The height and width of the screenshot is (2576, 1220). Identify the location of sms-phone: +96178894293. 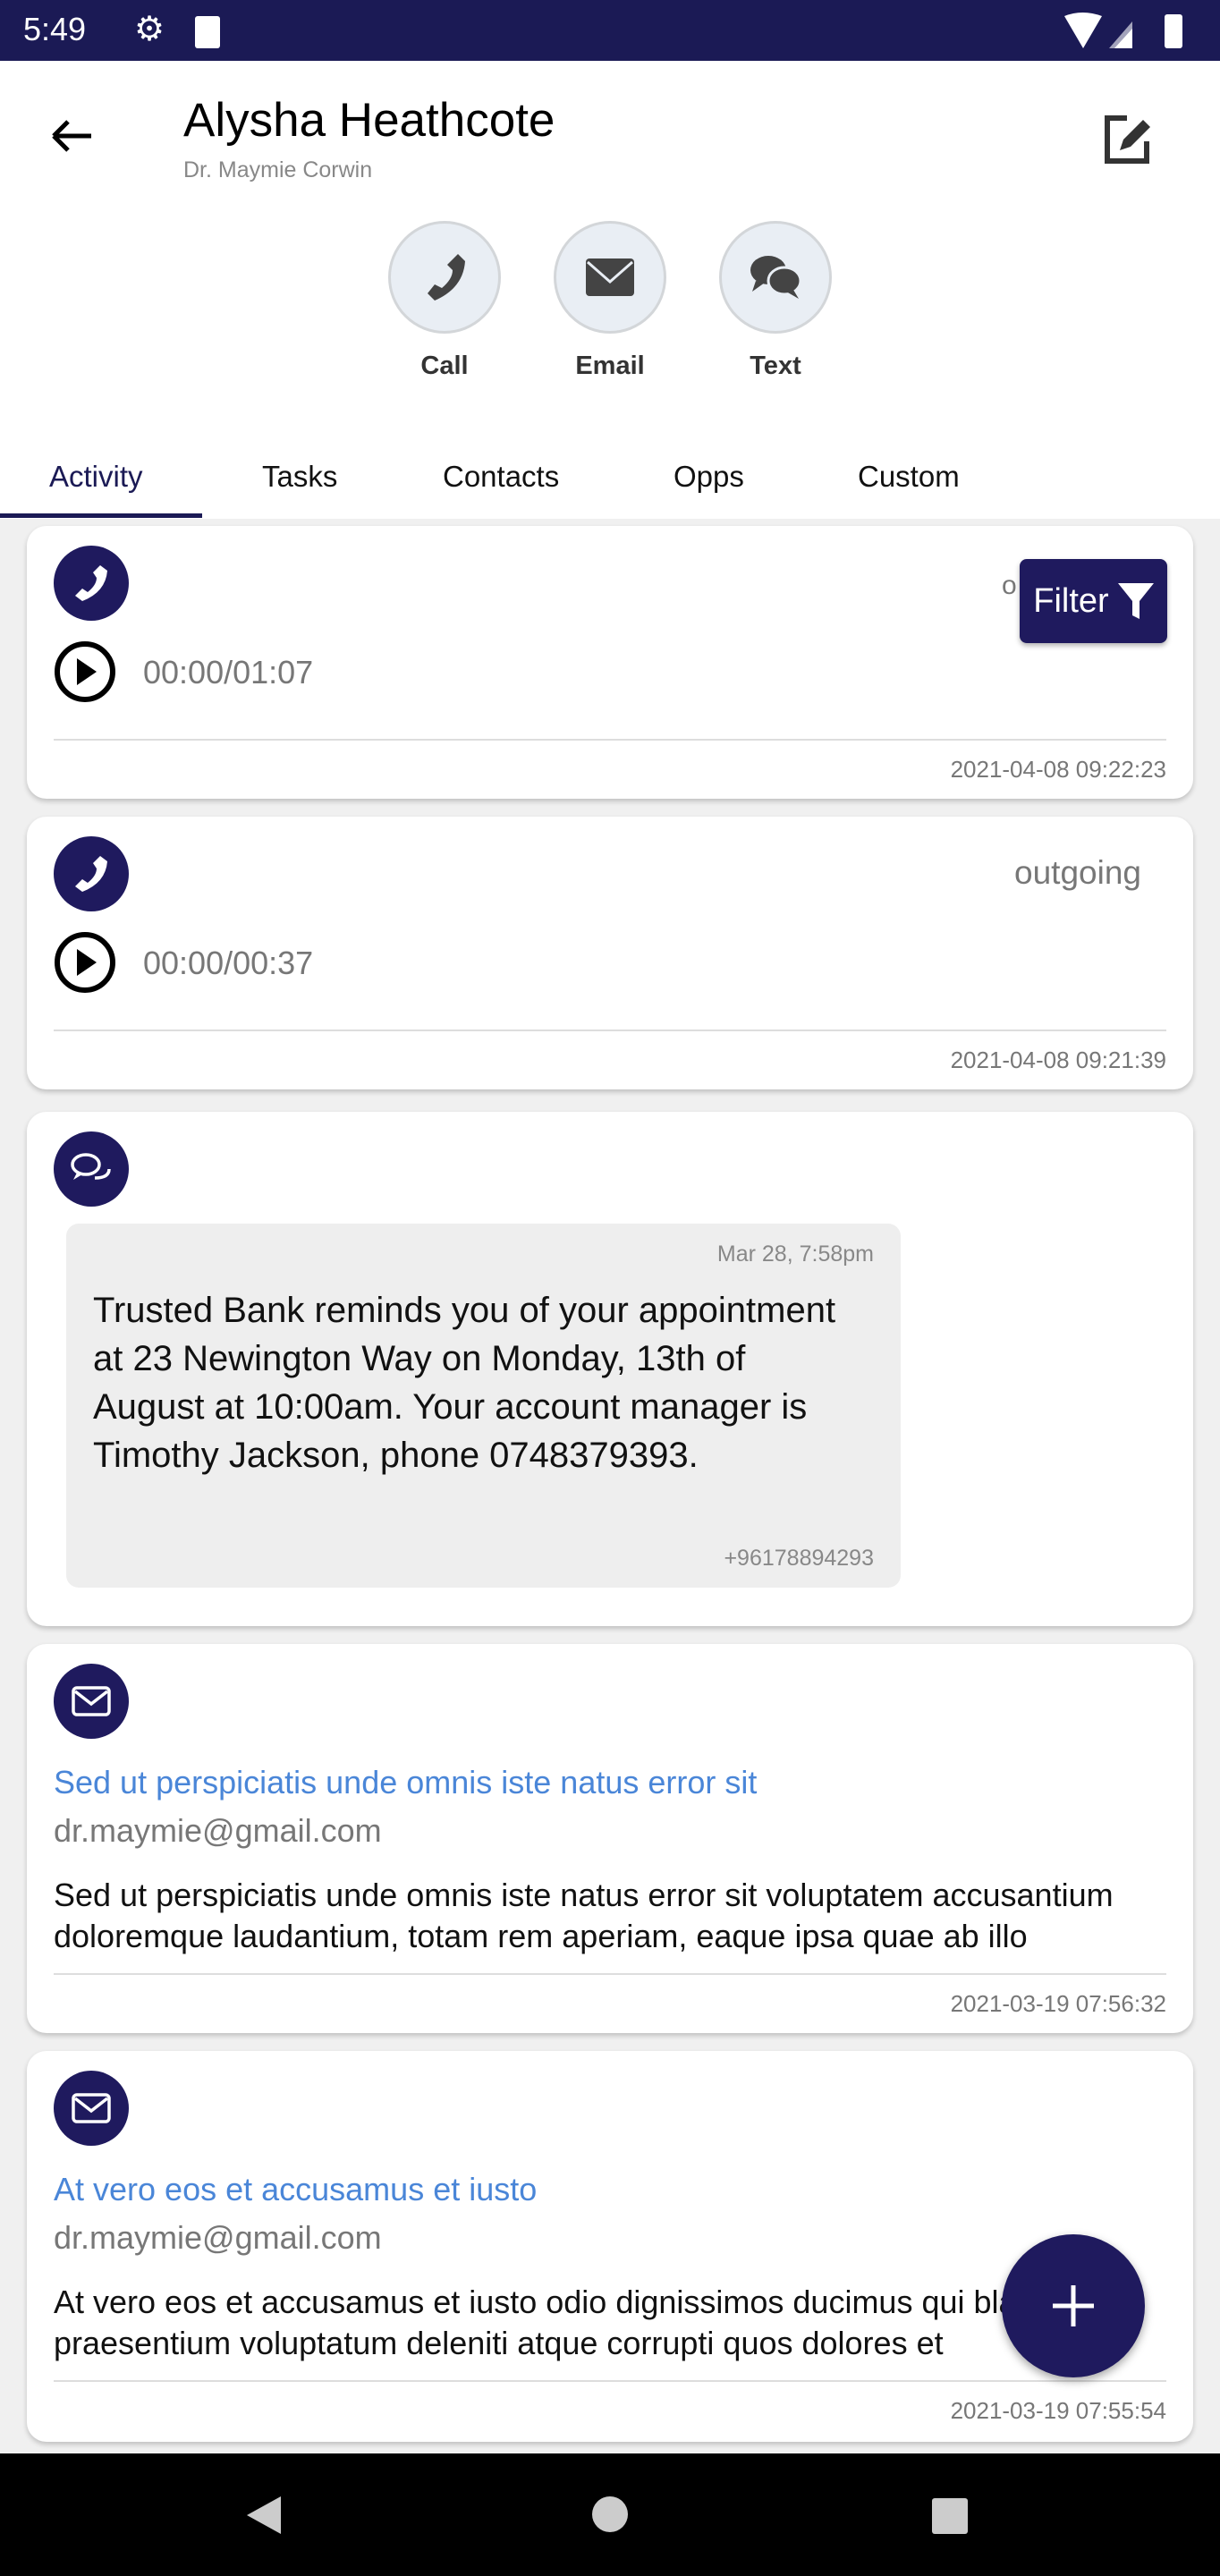
(799, 1558).